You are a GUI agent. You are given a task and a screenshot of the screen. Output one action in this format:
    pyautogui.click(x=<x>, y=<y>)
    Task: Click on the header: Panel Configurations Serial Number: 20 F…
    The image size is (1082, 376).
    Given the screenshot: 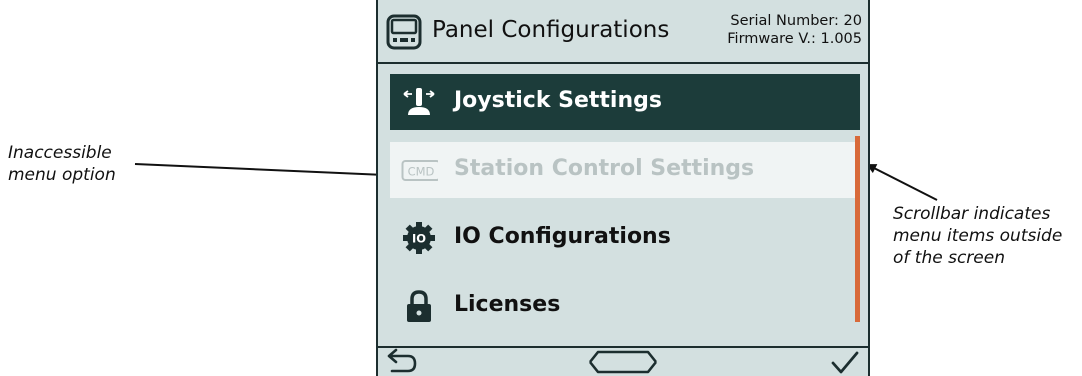 What is the action you would take?
    pyautogui.click(x=623, y=32)
    